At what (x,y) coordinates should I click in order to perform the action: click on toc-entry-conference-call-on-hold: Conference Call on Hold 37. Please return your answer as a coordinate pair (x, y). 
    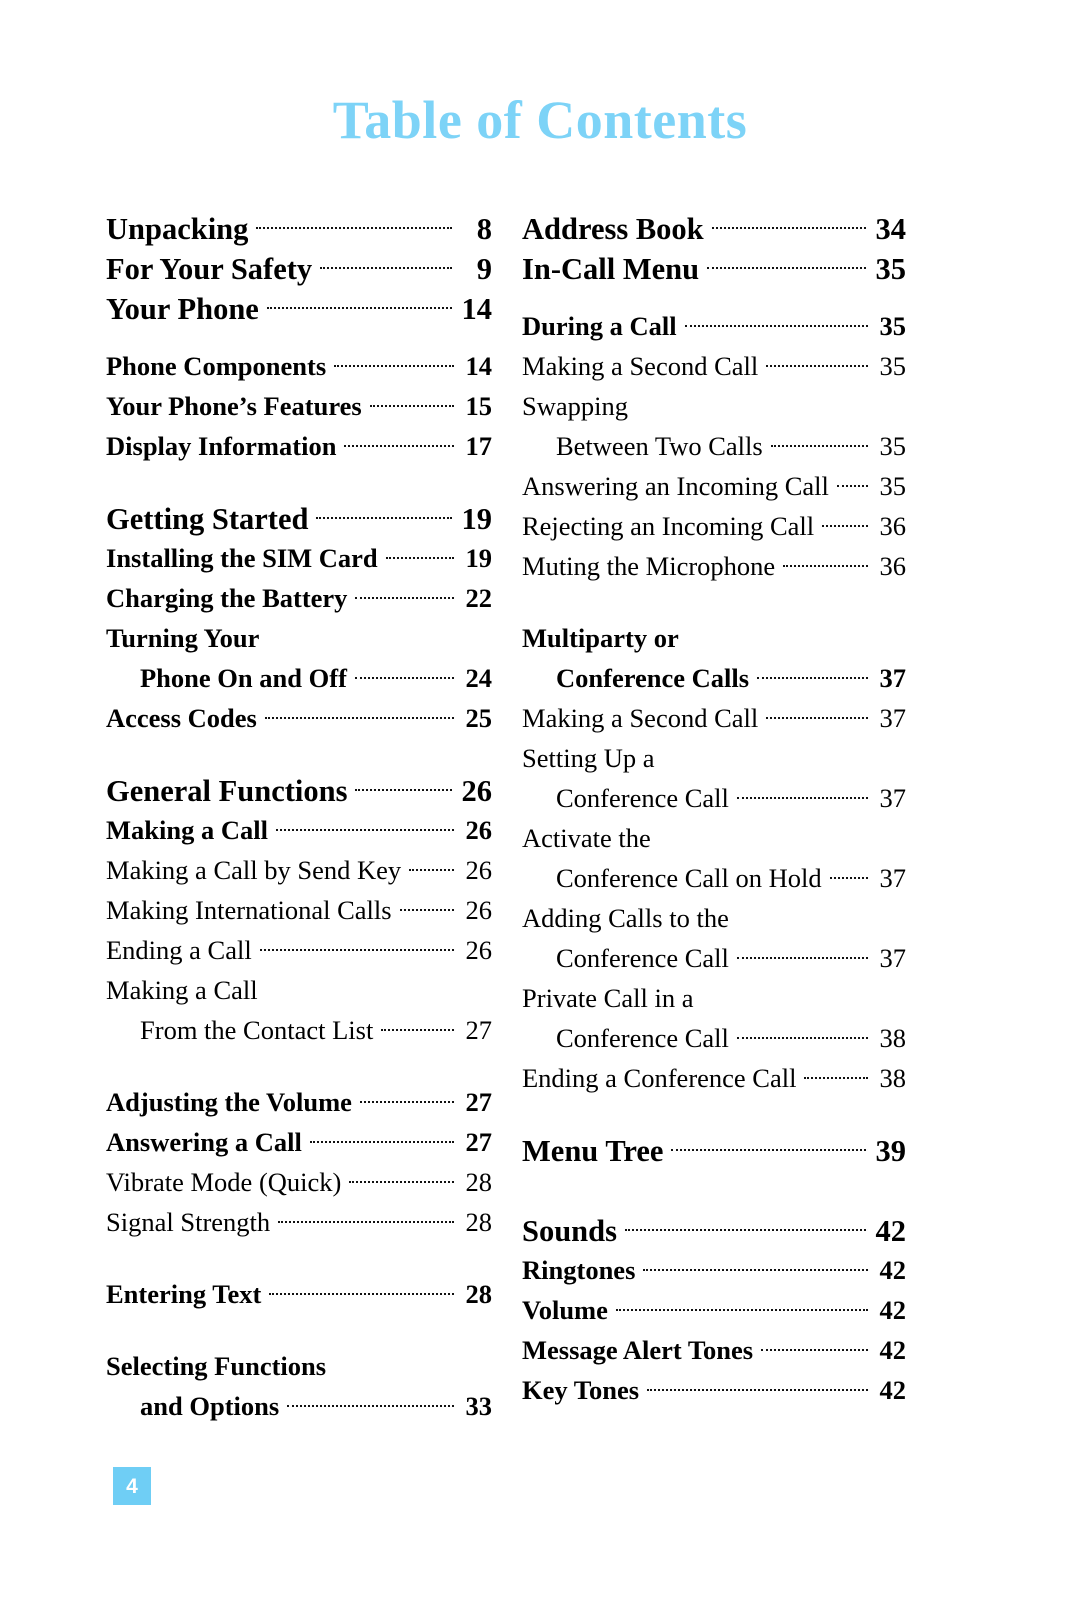
    Looking at the image, I should click on (714, 878).